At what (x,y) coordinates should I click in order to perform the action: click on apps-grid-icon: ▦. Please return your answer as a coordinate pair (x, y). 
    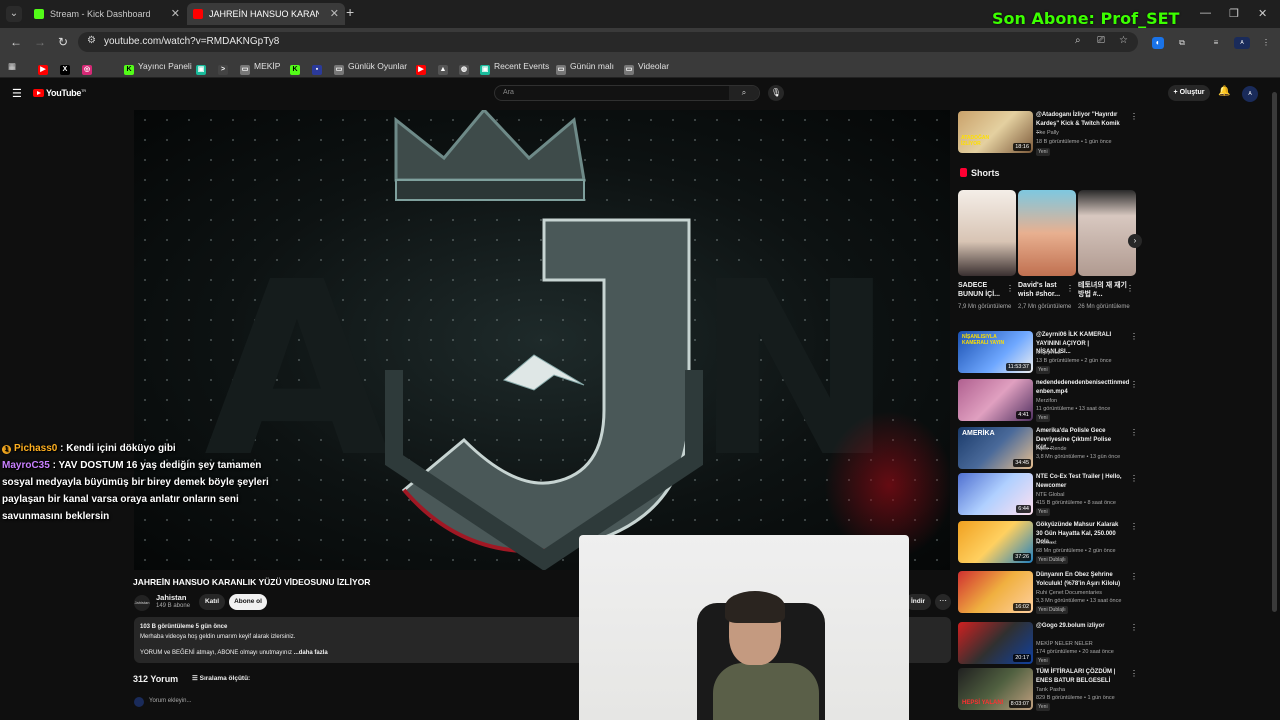
    Looking at the image, I should click on (12, 66).